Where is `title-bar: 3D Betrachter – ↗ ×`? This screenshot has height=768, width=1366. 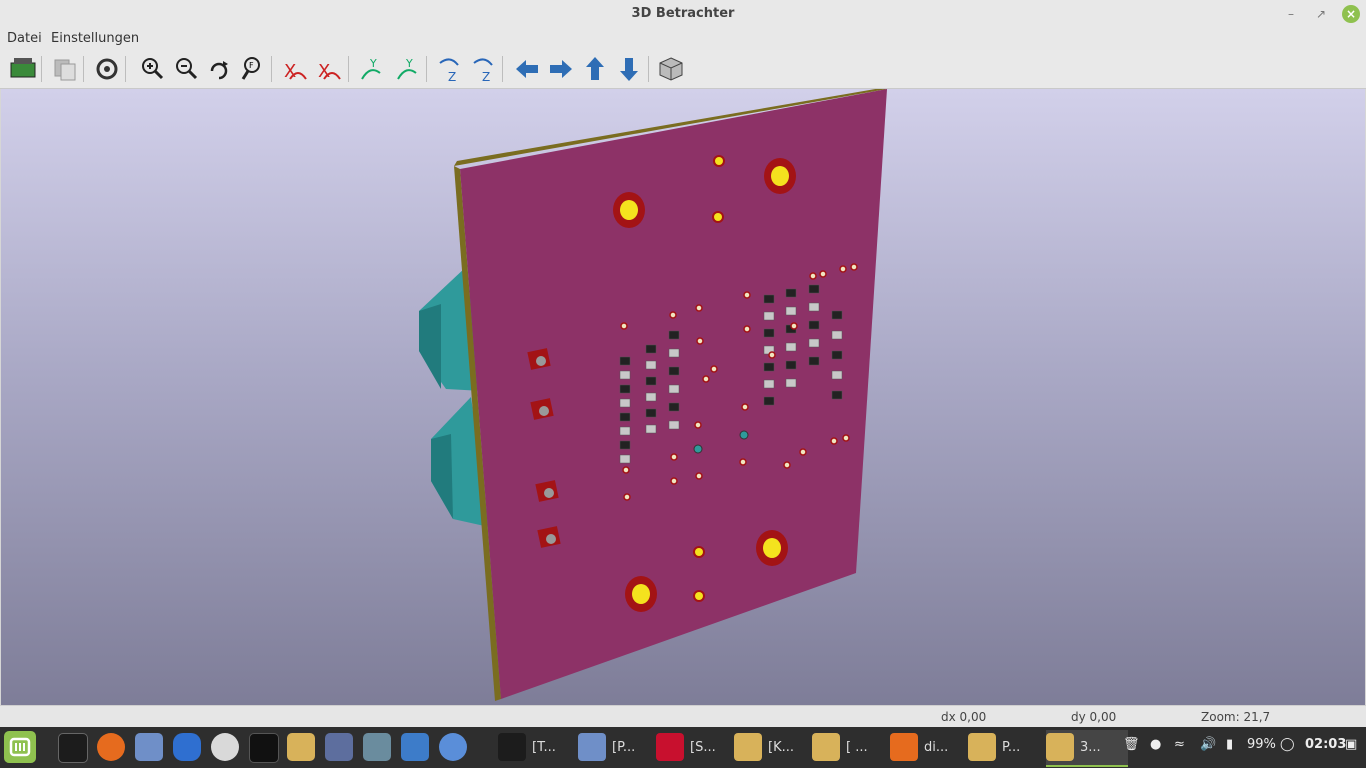 title-bar: 3D Betrachter – ↗ × is located at coordinates (683, 14).